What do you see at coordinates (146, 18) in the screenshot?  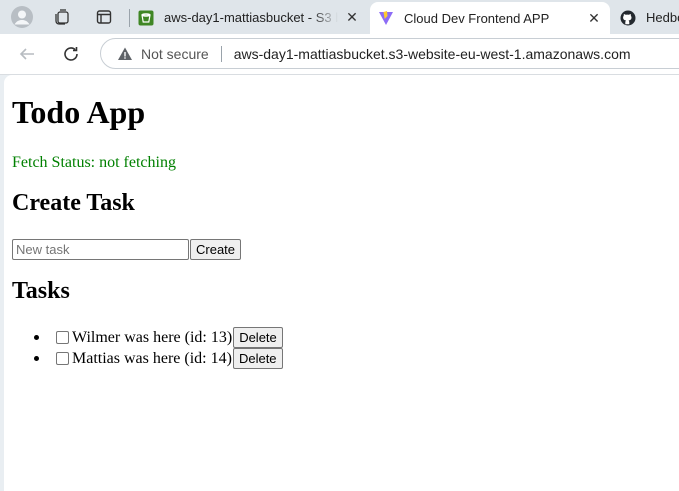 I see `s3-bucket-icon` at bounding box center [146, 18].